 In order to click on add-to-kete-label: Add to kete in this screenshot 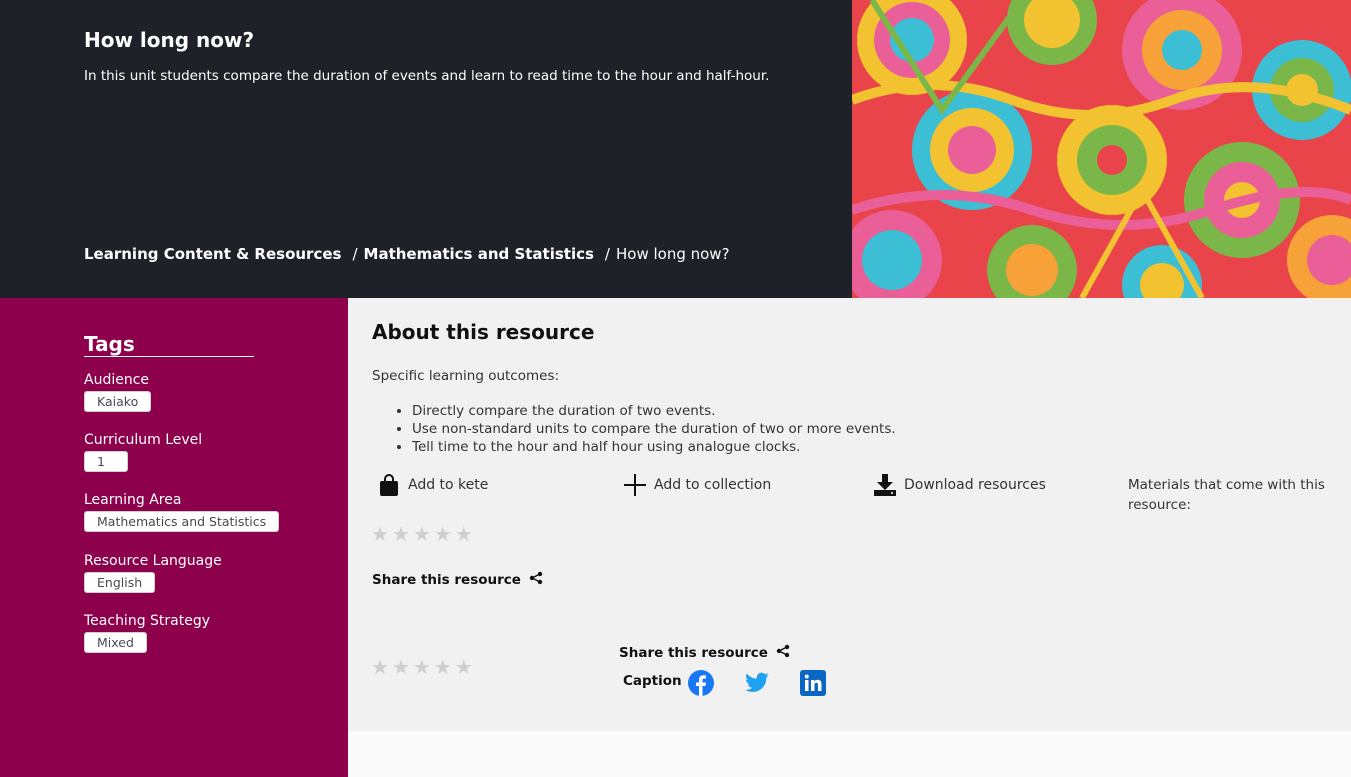, I will do `click(448, 485)`.